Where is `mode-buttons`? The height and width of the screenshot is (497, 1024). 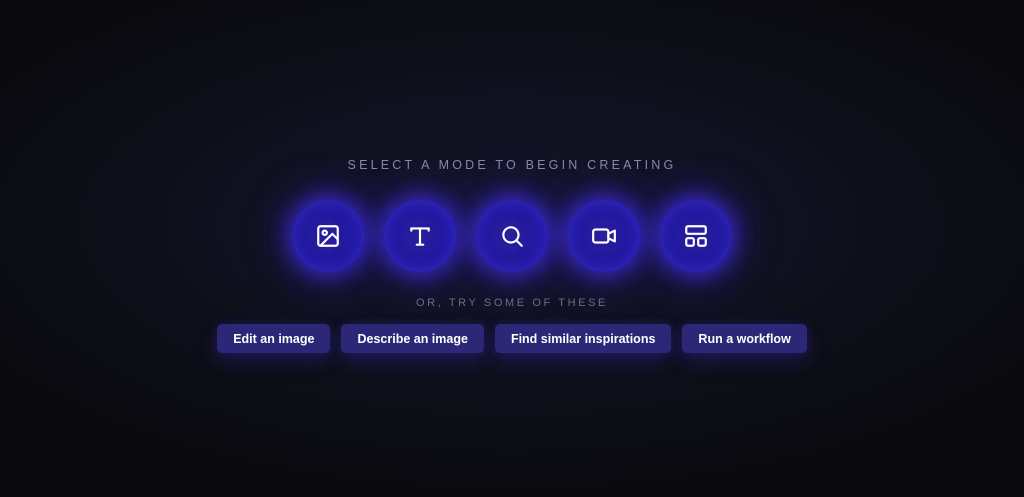
mode-buttons is located at coordinates (512, 236).